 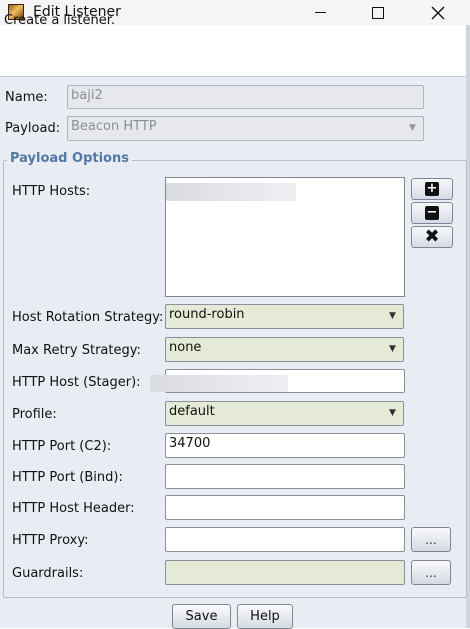 I want to click on maximize-button, so click(x=378, y=12).